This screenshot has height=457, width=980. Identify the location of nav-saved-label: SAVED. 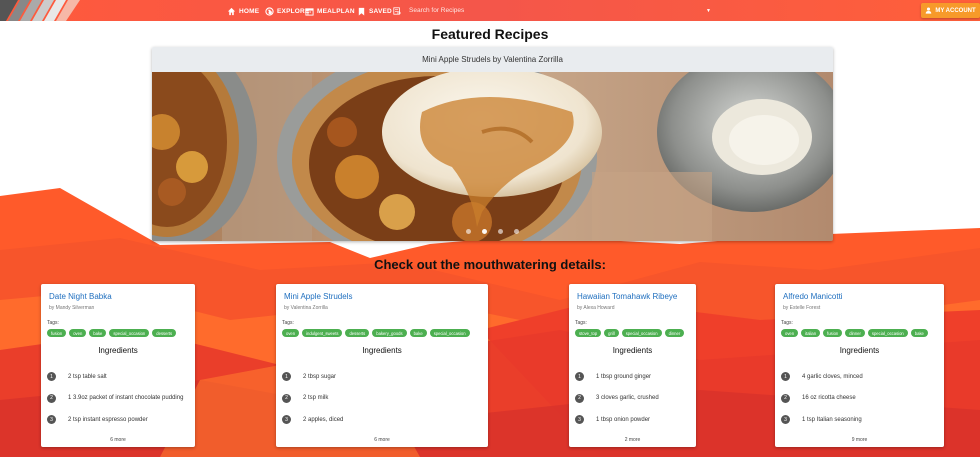
(380, 11).